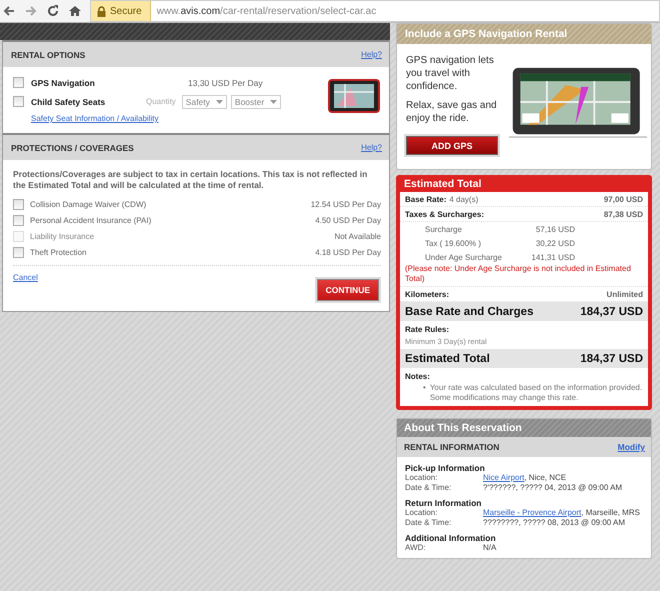 The image size is (660, 591). What do you see at coordinates (552, 257) in the screenshot?
I see `surcharge-amount: 141,31 USD` at bounding box center [552, 257].